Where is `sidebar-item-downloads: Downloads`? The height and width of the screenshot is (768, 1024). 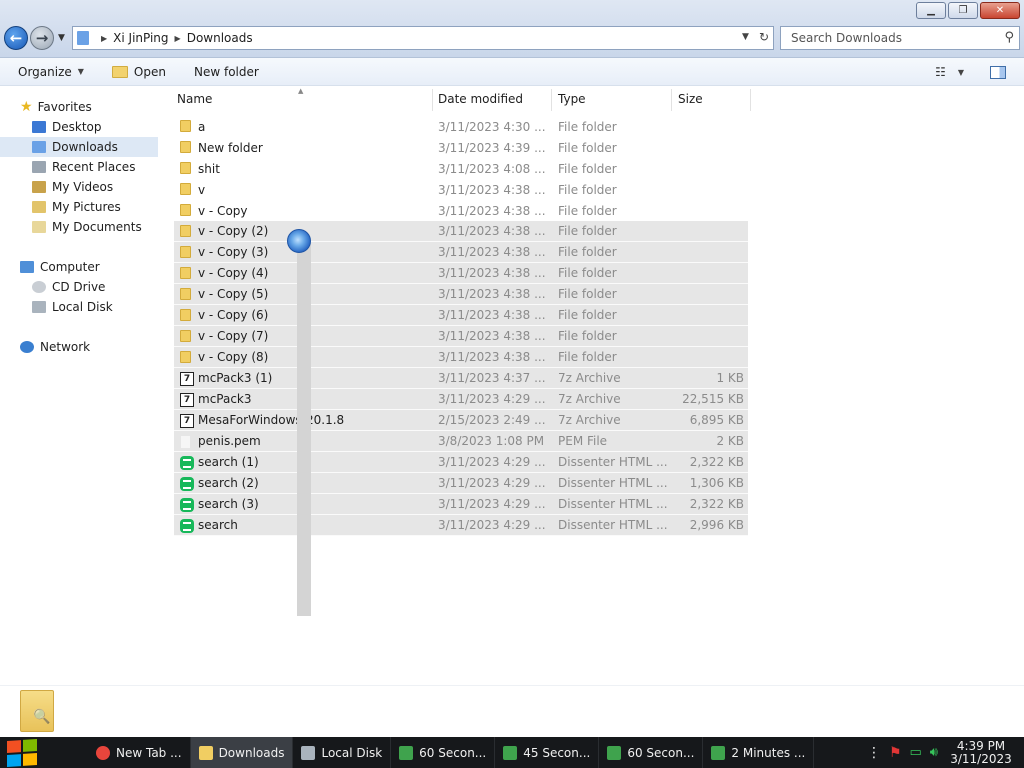
sidebar-item-downloads: Downloads is located at coordinates (79, 147).